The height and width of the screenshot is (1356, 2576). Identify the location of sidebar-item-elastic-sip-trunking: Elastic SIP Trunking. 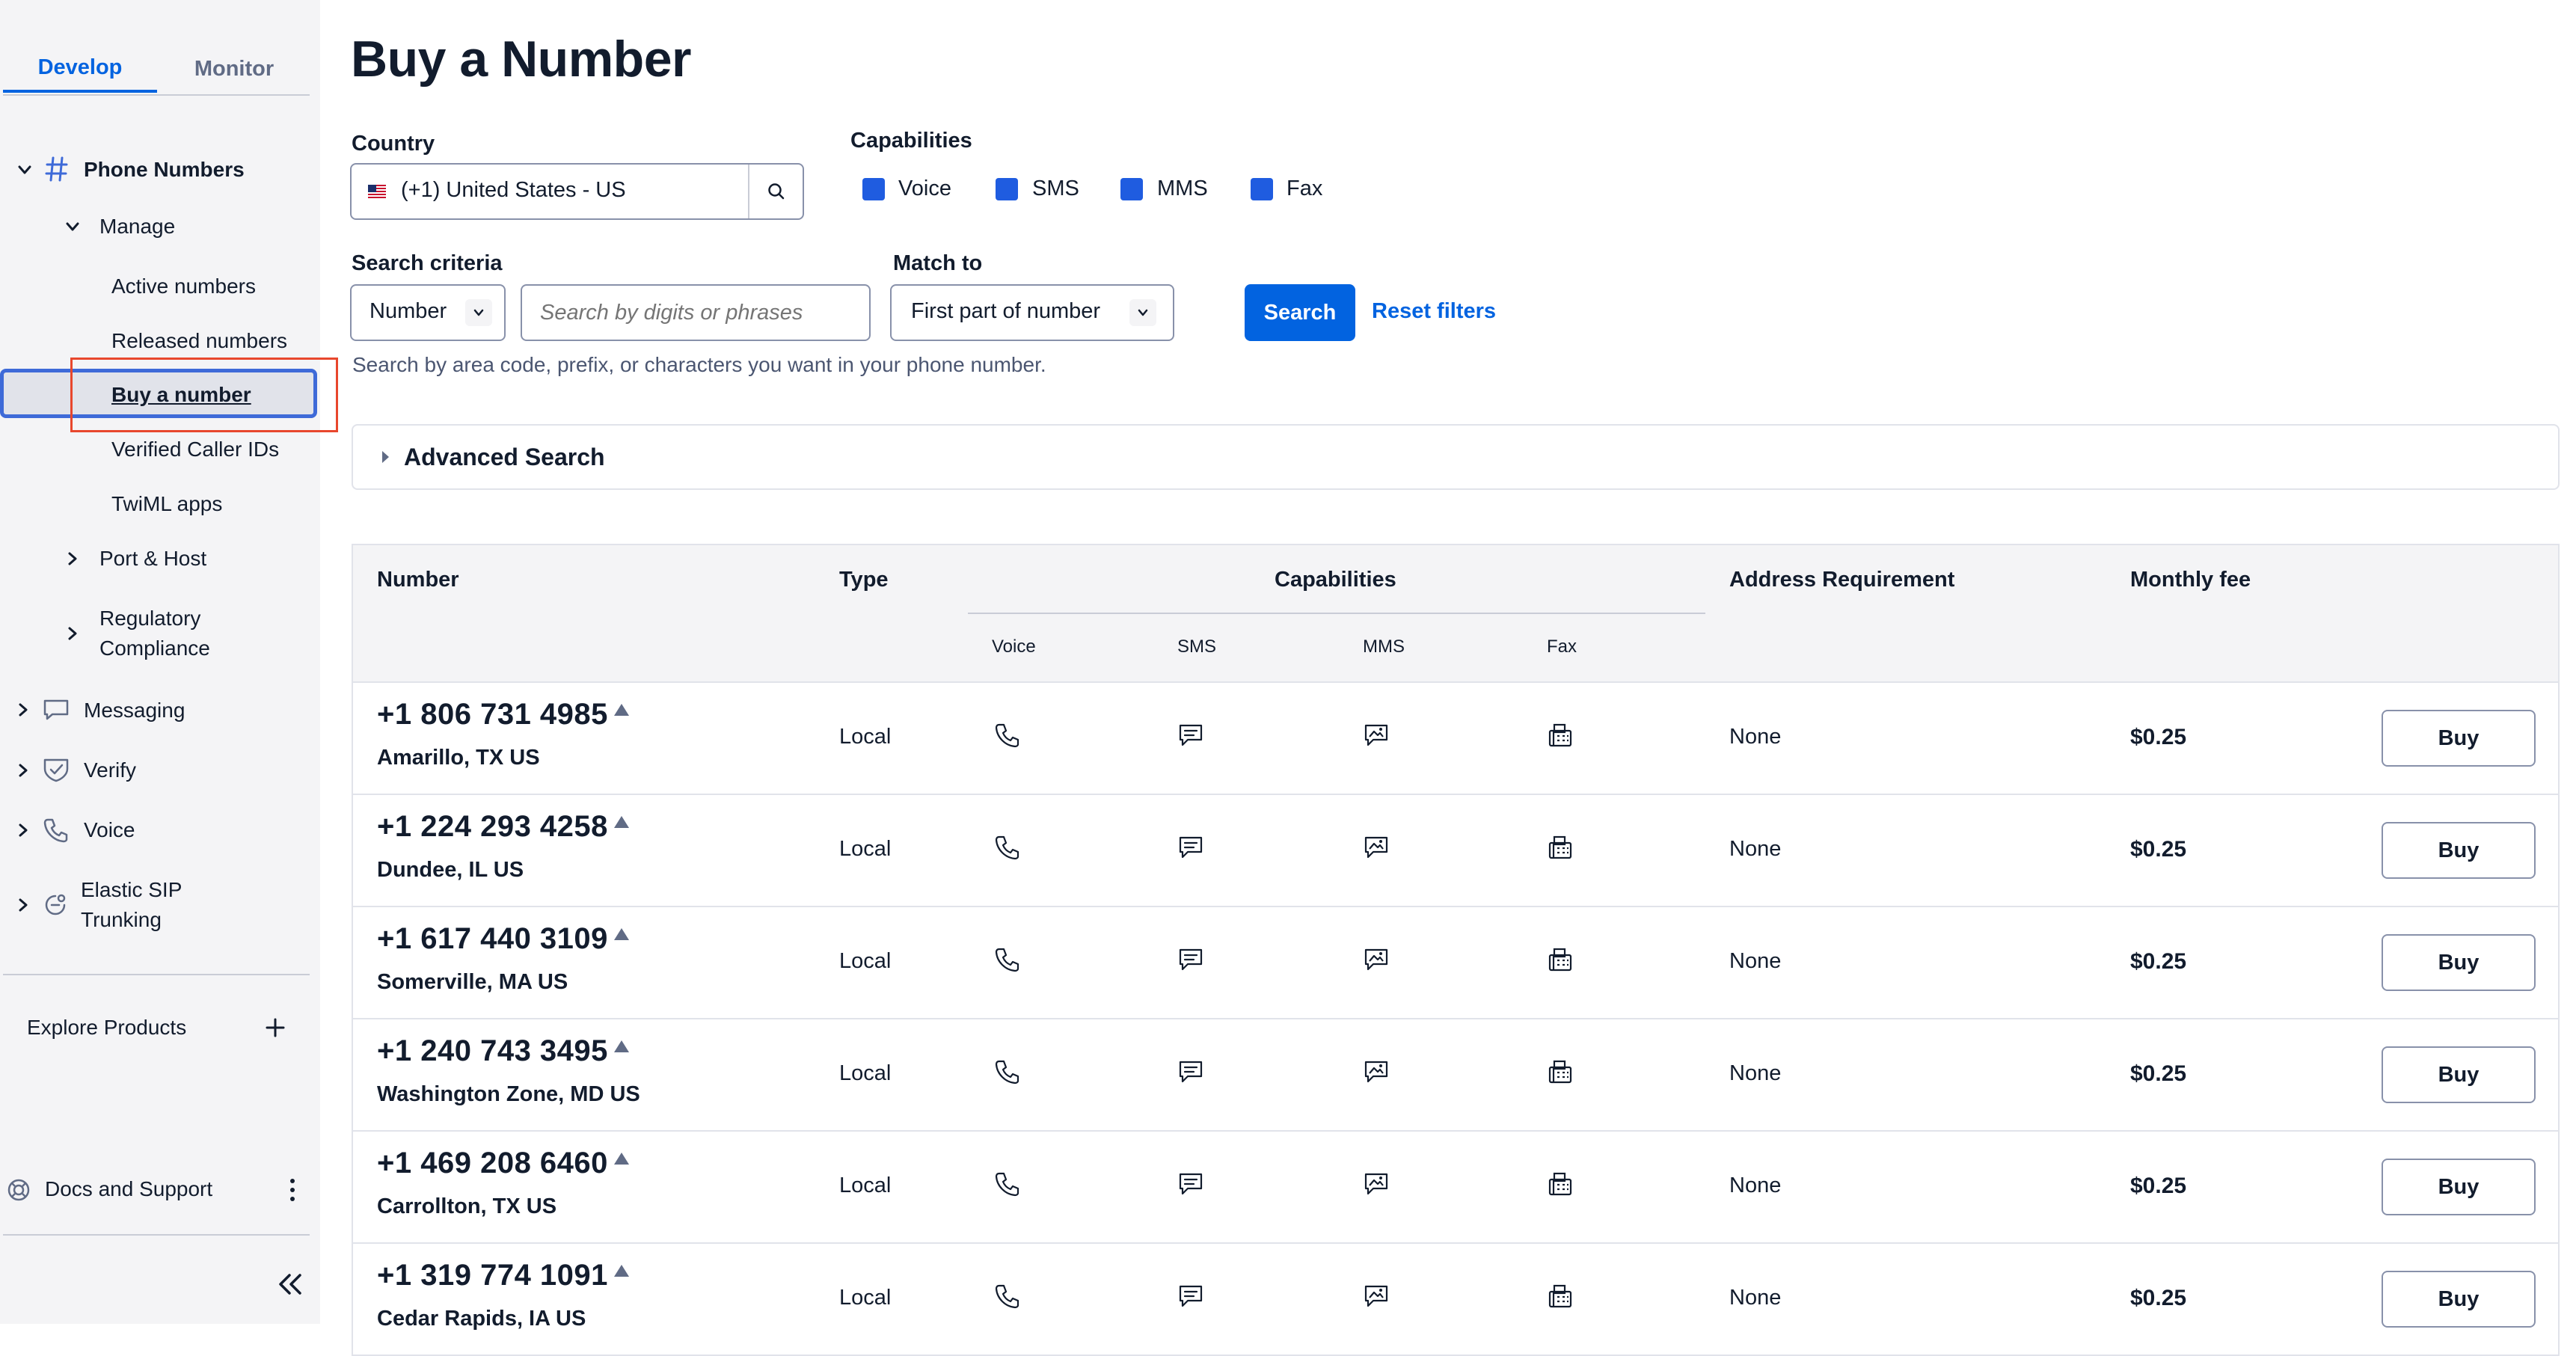
(131, 905).